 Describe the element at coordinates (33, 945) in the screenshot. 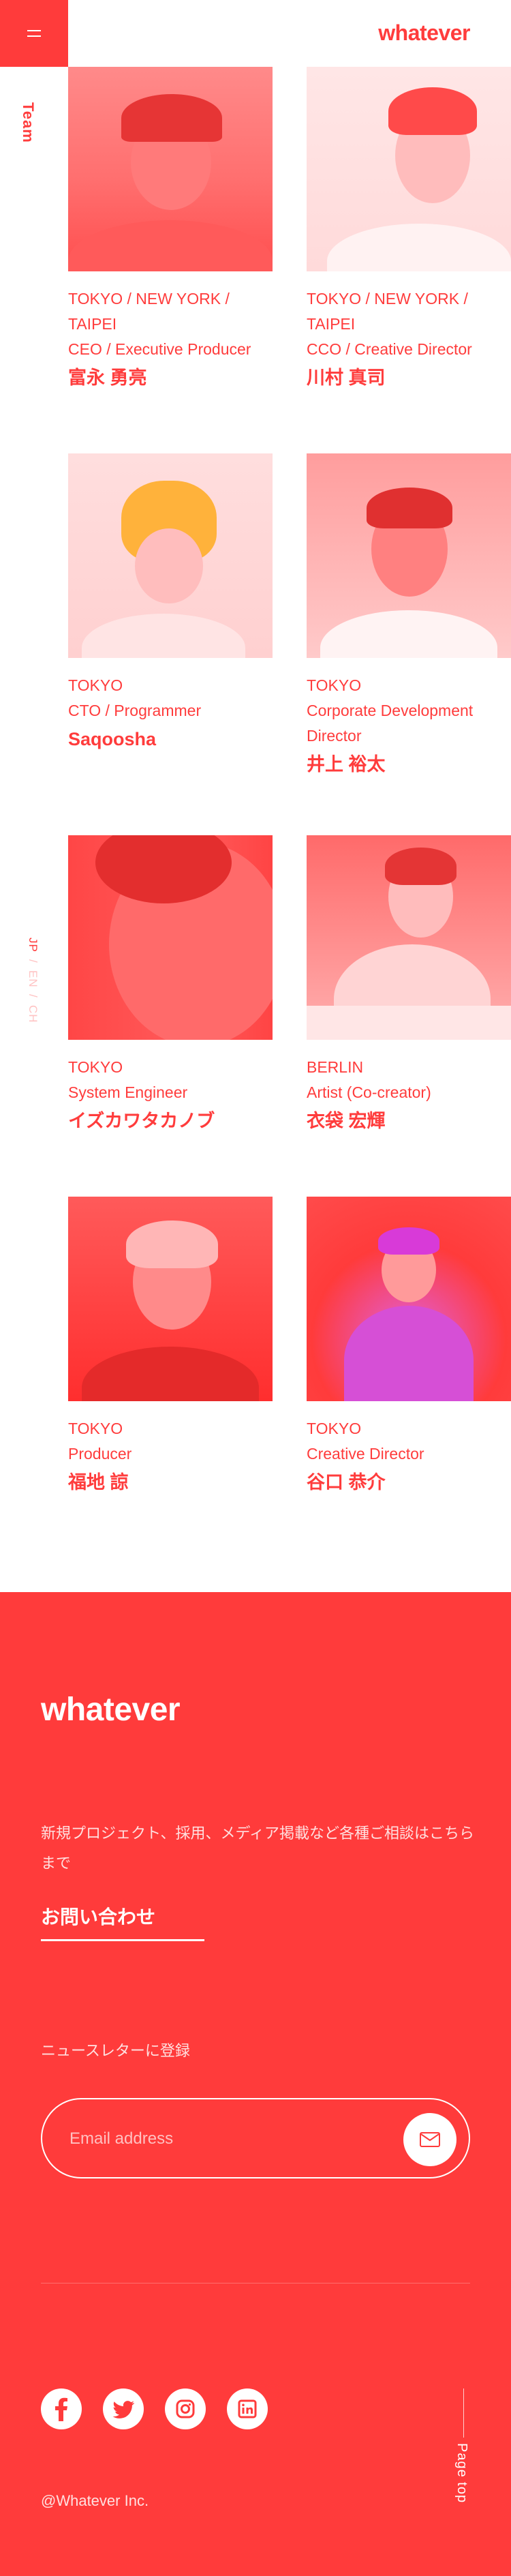

I see `lang-jp: JP` at that location.